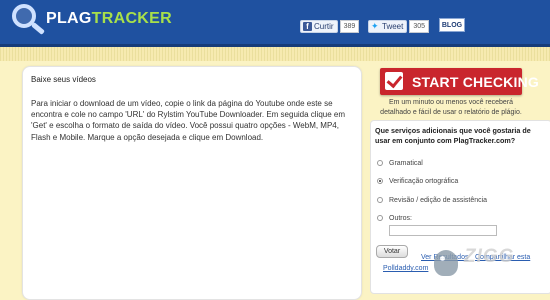  What do you see at coordinates (443, 230) in the screenshot?
I see `outros-text-input` at bounding box center [443, 230].